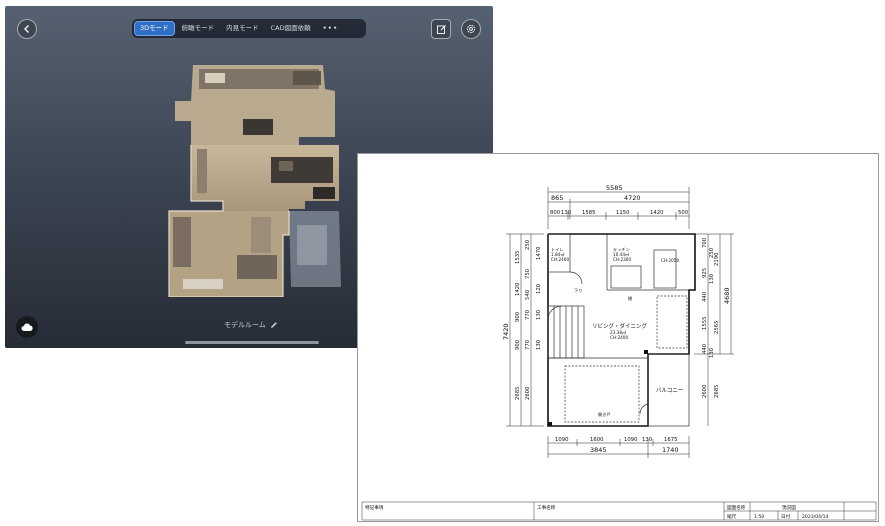  Describe the element at coordinates (506, 331) in the screenshot. I see `dim-left-overall: 7420` at that location.